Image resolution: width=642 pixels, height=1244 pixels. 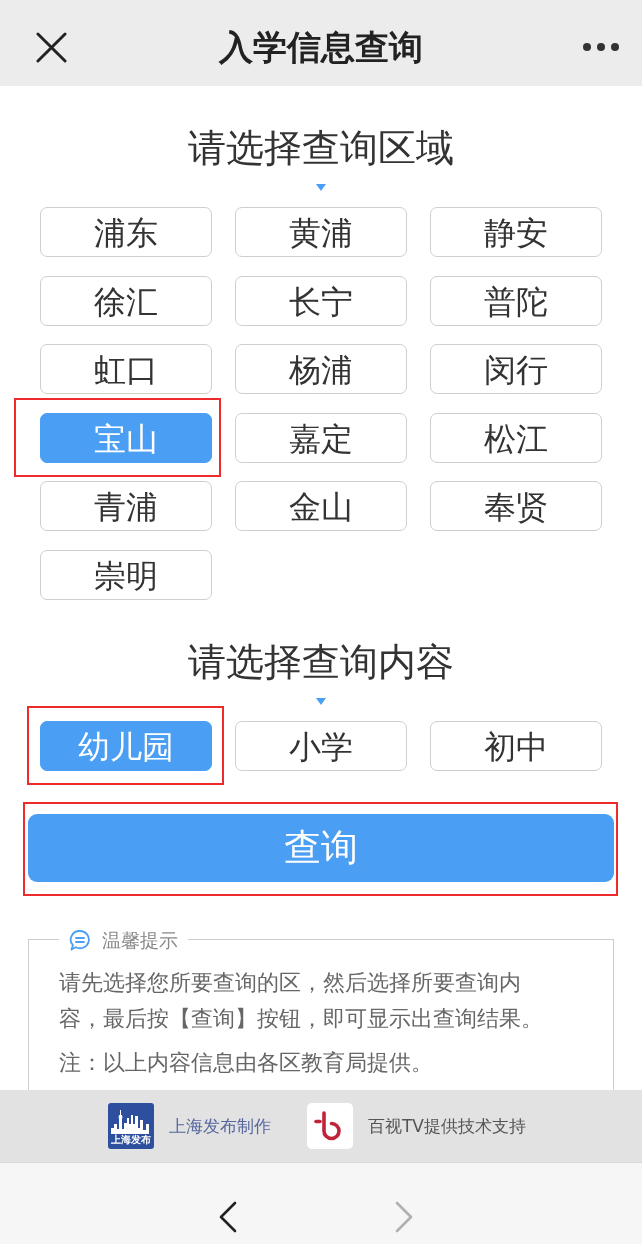 I want to click on district-button: 青浦, so click(x=126, y=506).